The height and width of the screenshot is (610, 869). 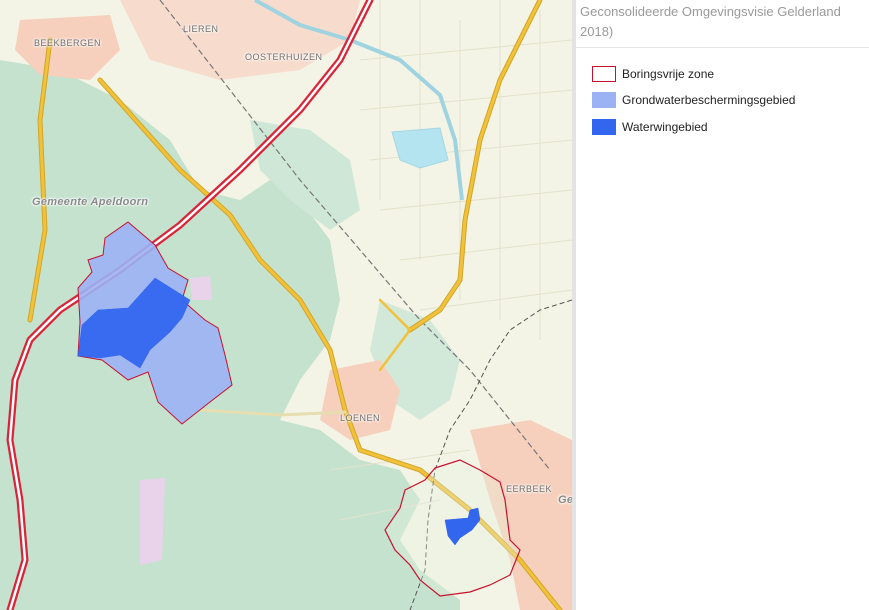 I want to click on swatch-drilling-free-zone, so click(x=604, y=74).